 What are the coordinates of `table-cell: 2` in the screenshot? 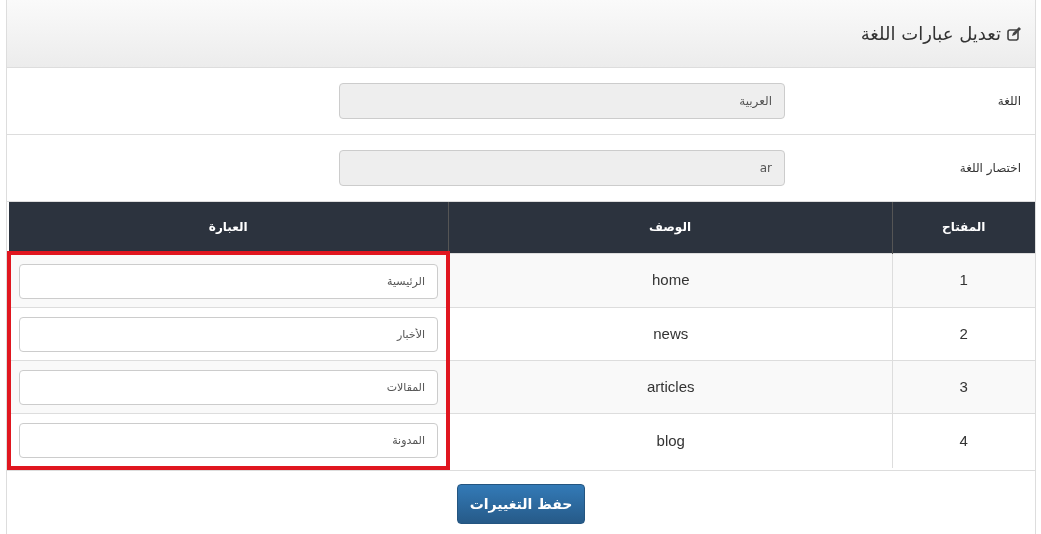 It's located at (963, 334).